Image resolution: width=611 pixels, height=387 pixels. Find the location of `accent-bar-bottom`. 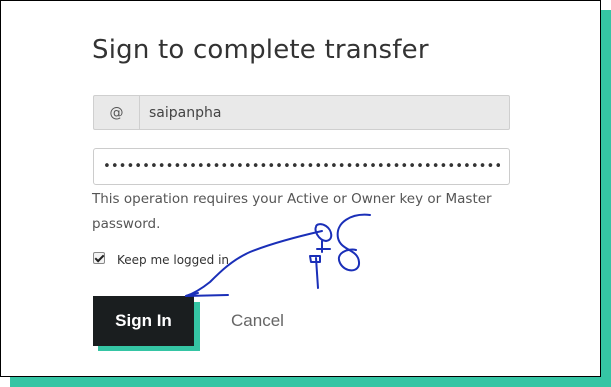

accent-bar-bottom is located at coordinates (310, 382).